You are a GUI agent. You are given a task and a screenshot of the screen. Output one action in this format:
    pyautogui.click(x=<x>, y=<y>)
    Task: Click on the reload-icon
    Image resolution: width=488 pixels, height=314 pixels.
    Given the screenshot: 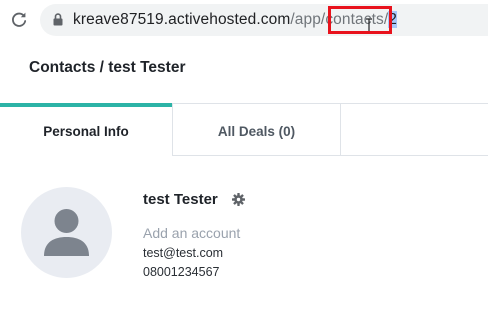 What is the action you would take?
    pyautogui.click(x=19, y=20)
    